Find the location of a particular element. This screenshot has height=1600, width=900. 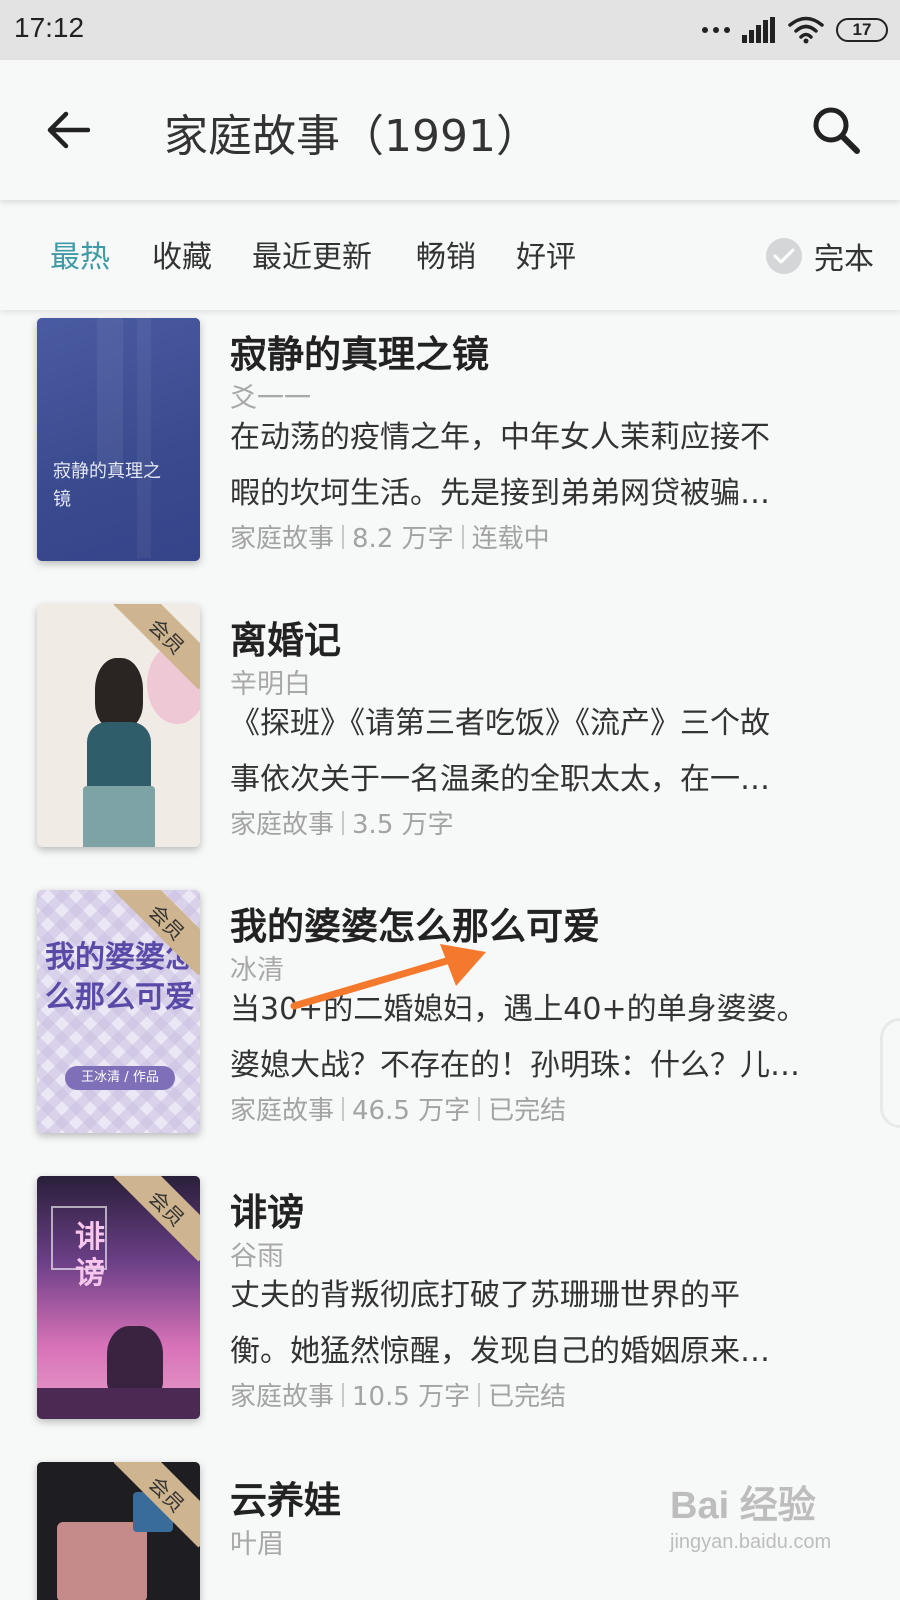

search-button is located at coordinates (836, 130).